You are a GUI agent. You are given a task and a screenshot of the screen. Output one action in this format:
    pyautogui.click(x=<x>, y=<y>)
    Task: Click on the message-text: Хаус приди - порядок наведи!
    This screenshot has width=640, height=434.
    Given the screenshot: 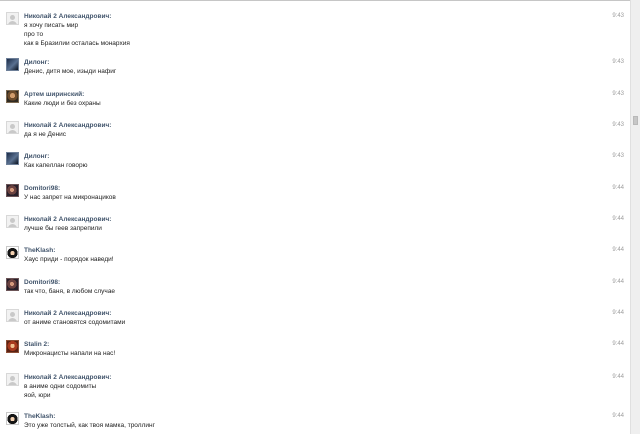 What is the action you would take?
    pyautogui.click(x=69, y=259)
    